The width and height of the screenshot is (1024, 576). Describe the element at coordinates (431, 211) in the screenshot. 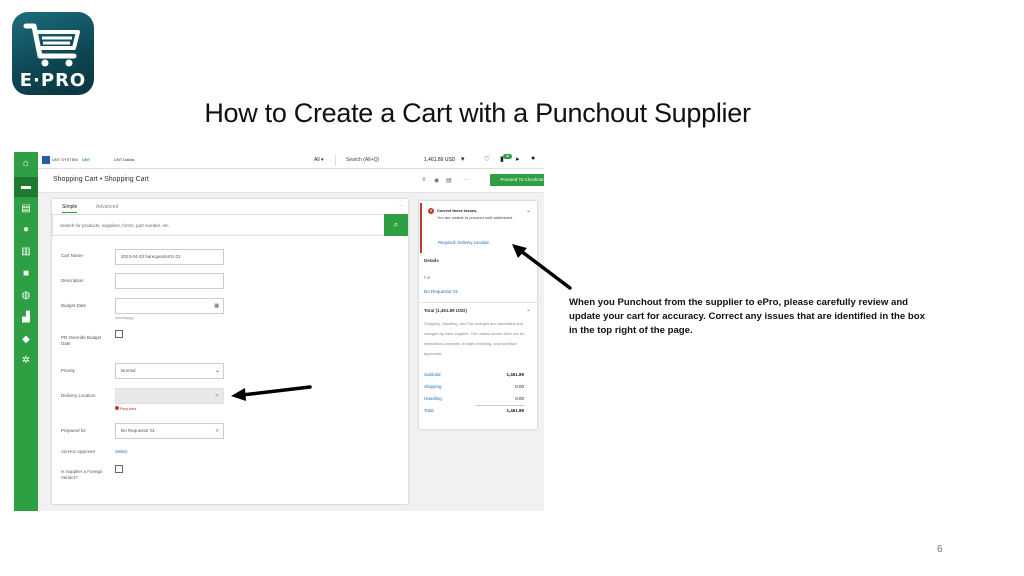

I see `error-icon: ✕` at that location.